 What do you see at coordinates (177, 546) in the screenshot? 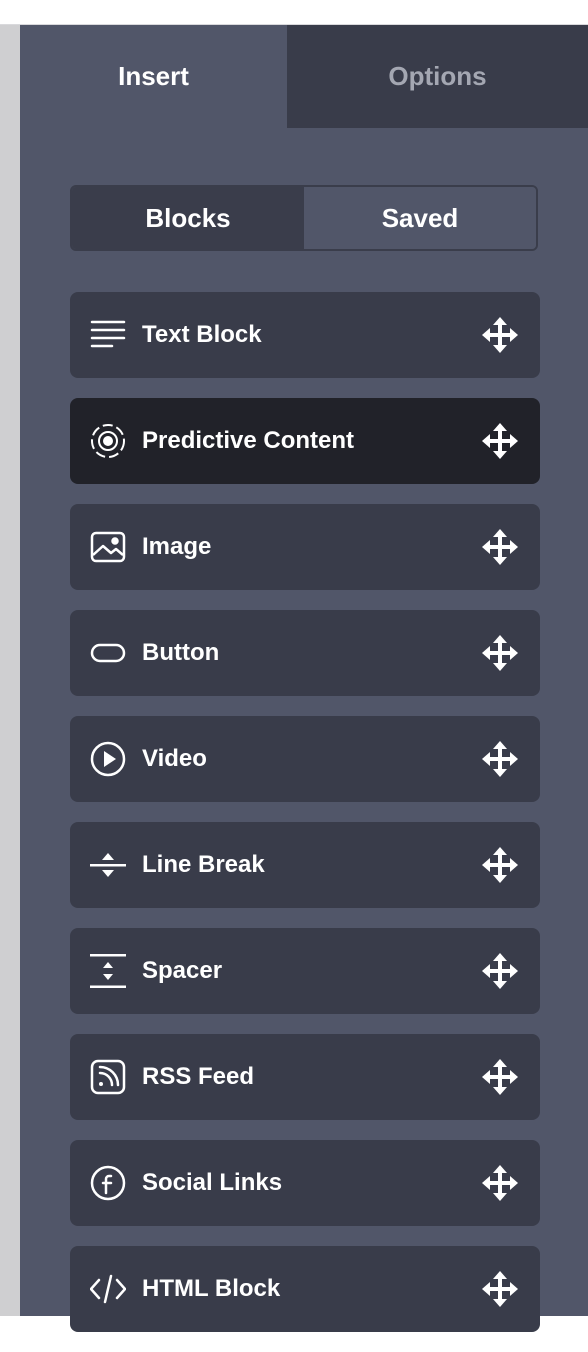
I see `block-item-label: Image` at bounding box center [177, 546].